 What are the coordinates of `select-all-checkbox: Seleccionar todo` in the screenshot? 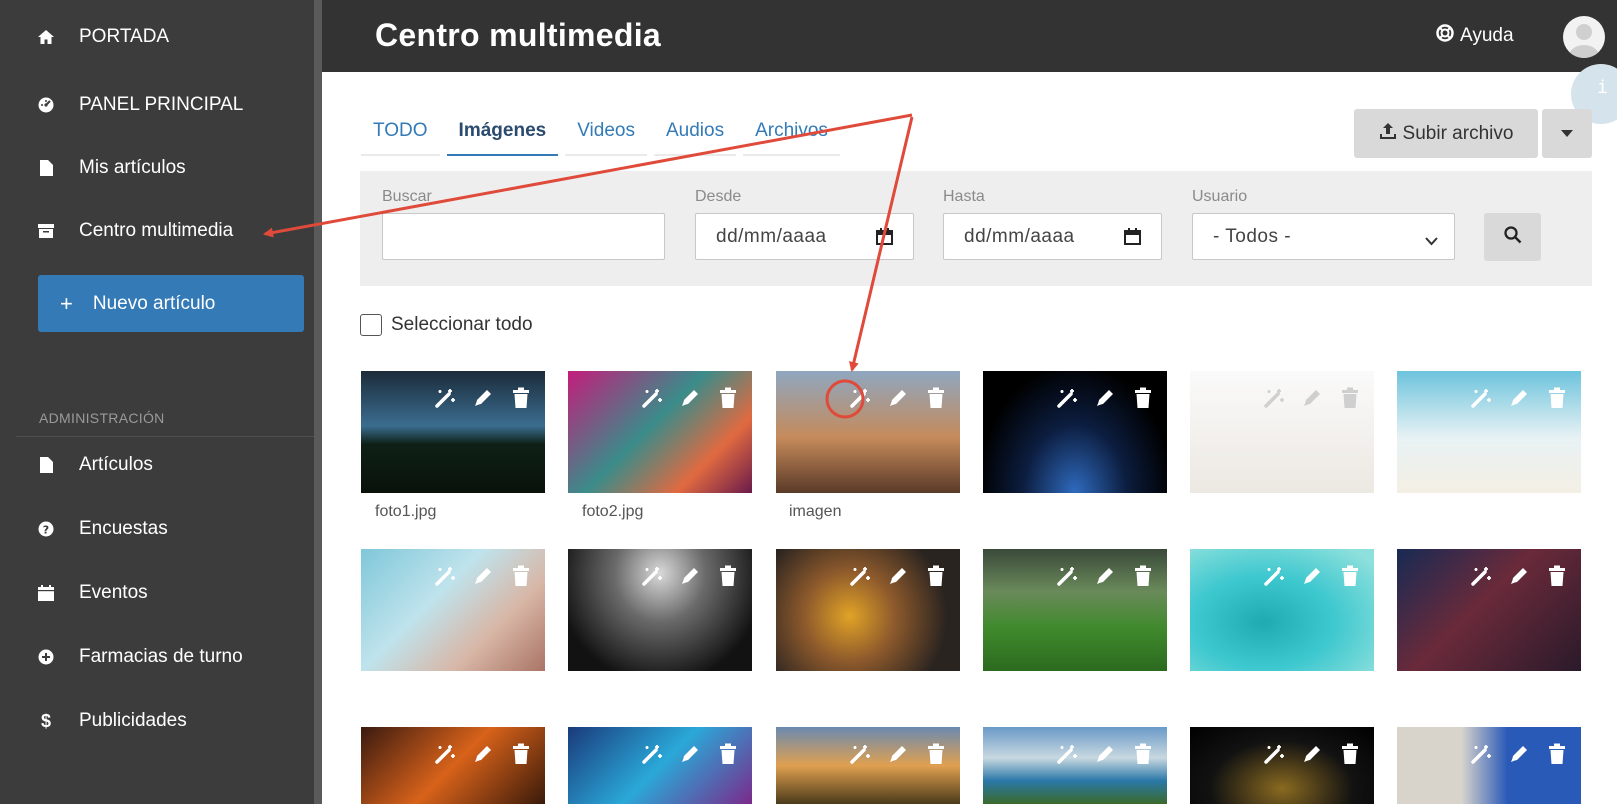 It's located at (446, 325).